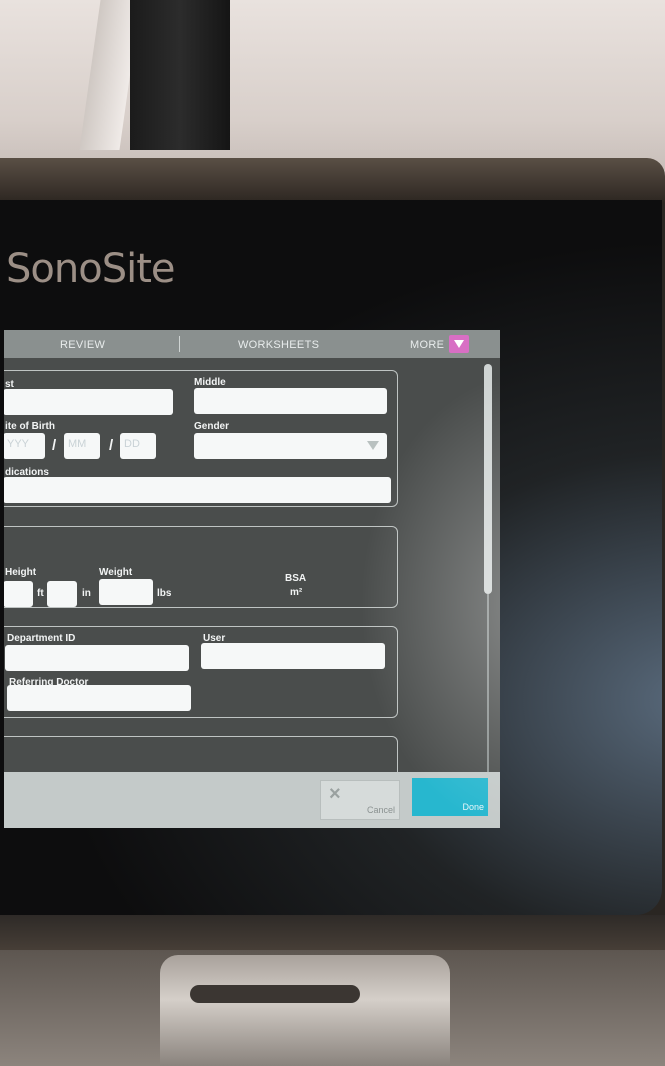  Describe the element at coordinates (30, 426) in the screenshot. I see `dob-label: ite of Birth` at that location.